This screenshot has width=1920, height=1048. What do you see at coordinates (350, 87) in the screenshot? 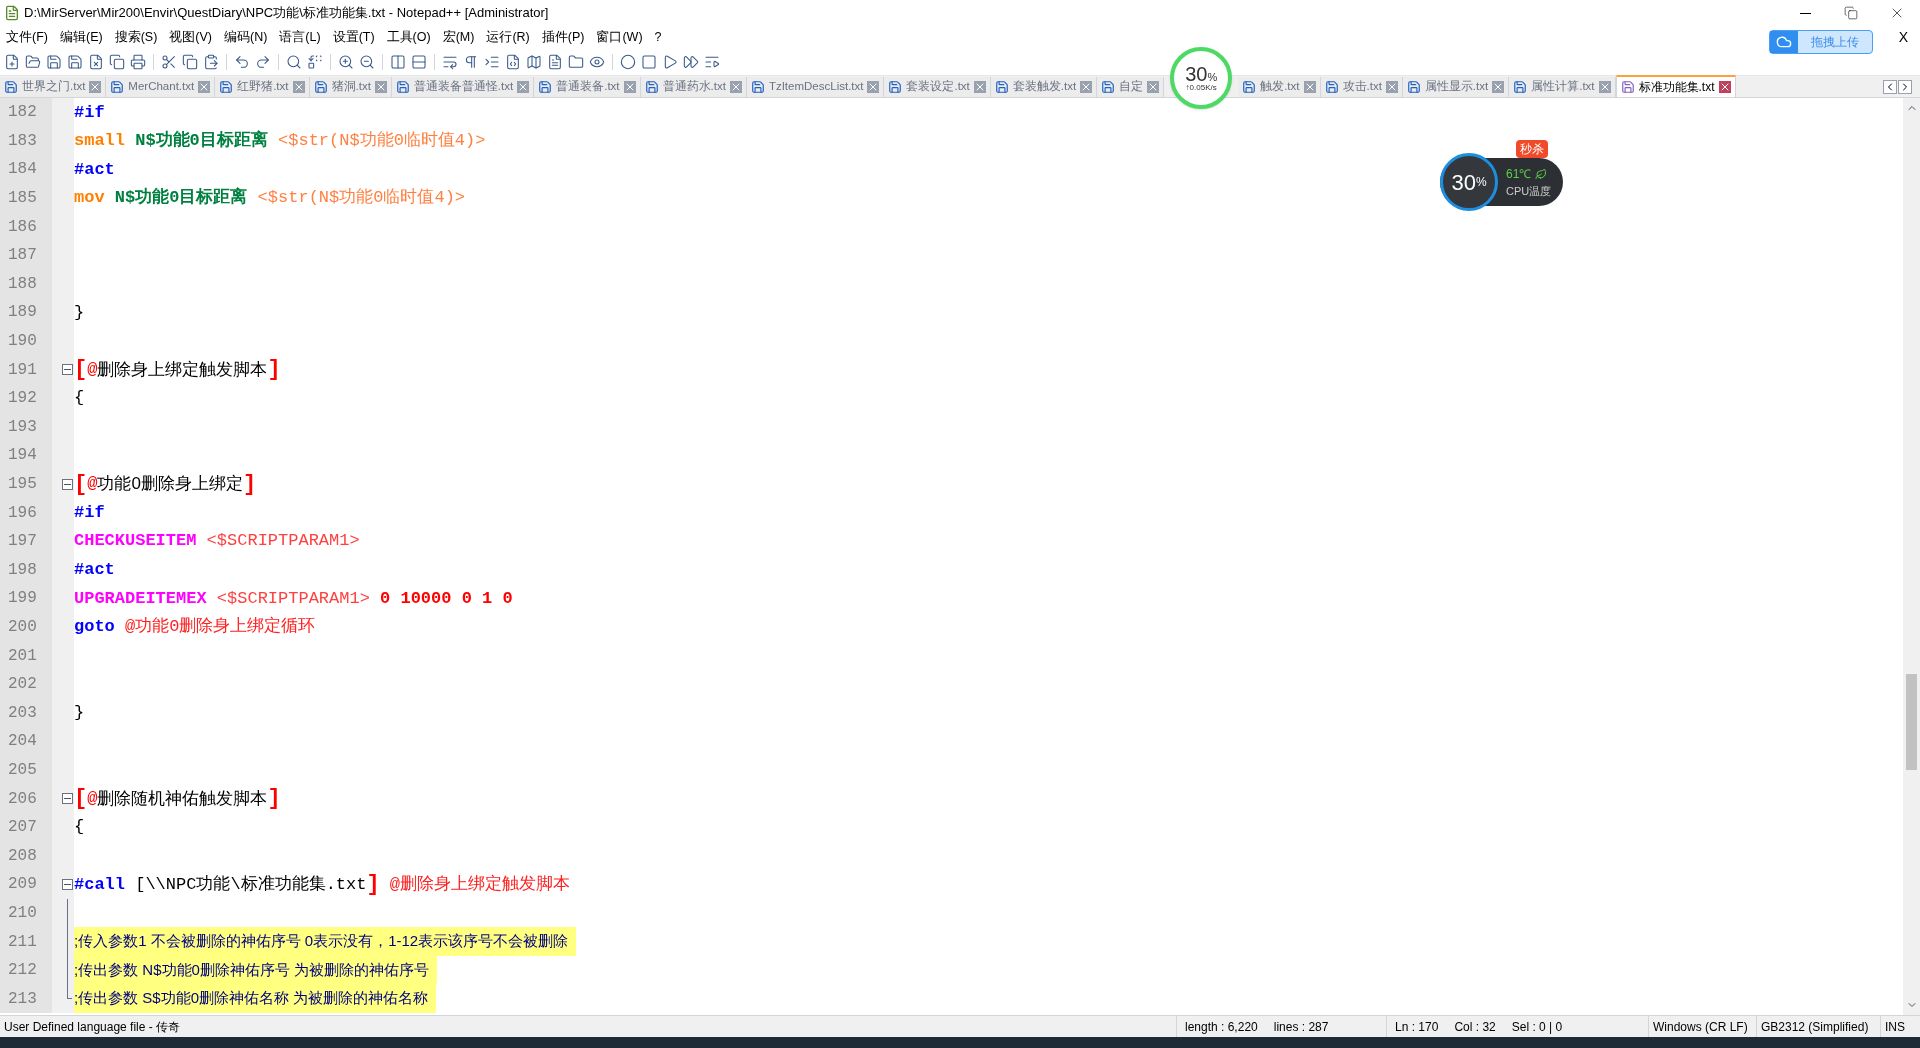
I see `file-tab: 猪洞.txt` at bounding box center [350, 87].